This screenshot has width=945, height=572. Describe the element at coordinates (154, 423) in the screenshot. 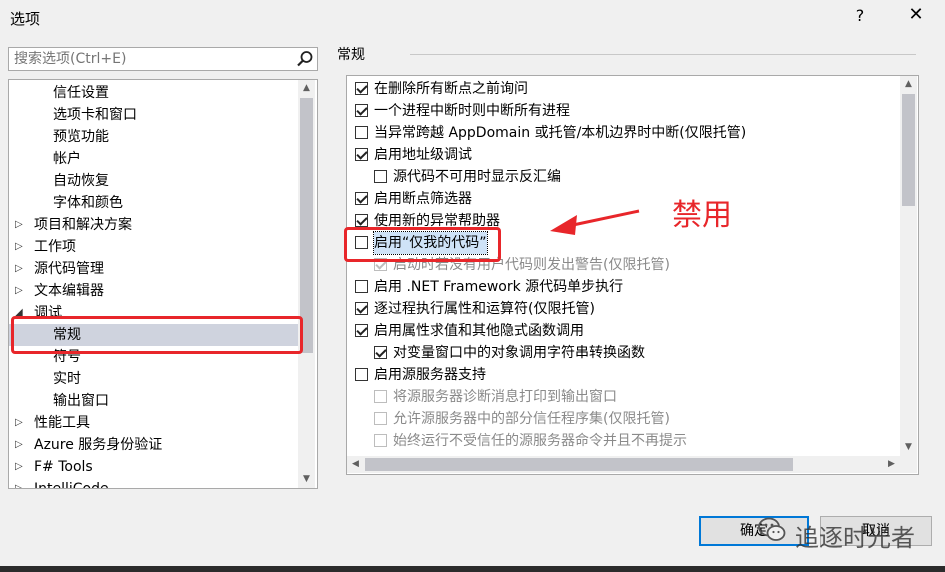

I see `tree-item: ▷ 性能工具` at that location.